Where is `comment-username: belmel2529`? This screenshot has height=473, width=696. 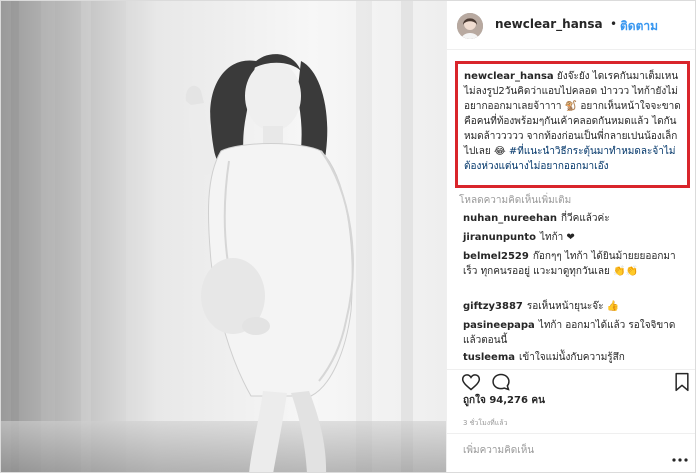 comment-username: belmel2529 is located at coordinates (496, 256).